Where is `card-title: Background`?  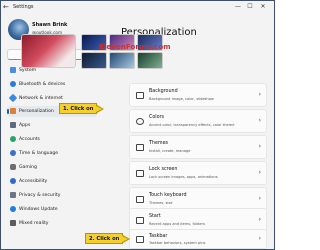 card-title: Background is located at coordinates (163, 91).